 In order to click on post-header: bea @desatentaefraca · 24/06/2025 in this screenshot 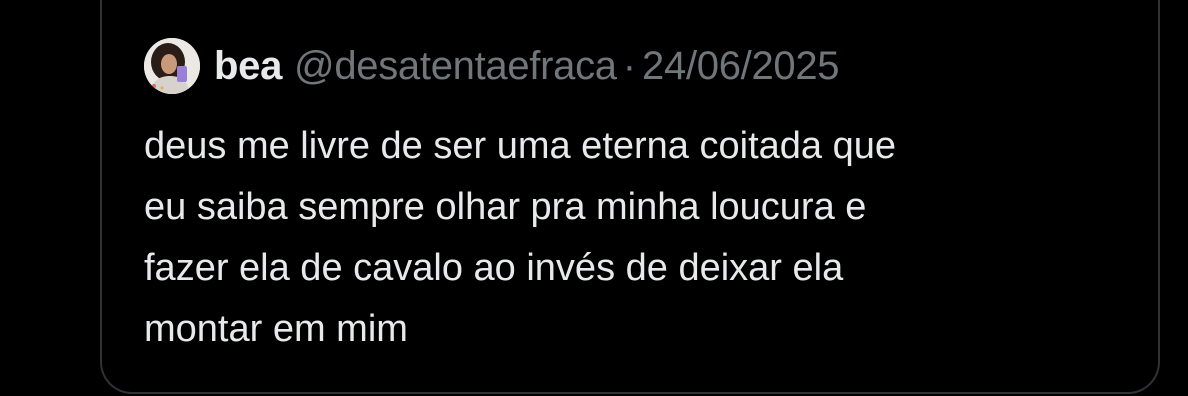, I will do `click(492, 66)`.